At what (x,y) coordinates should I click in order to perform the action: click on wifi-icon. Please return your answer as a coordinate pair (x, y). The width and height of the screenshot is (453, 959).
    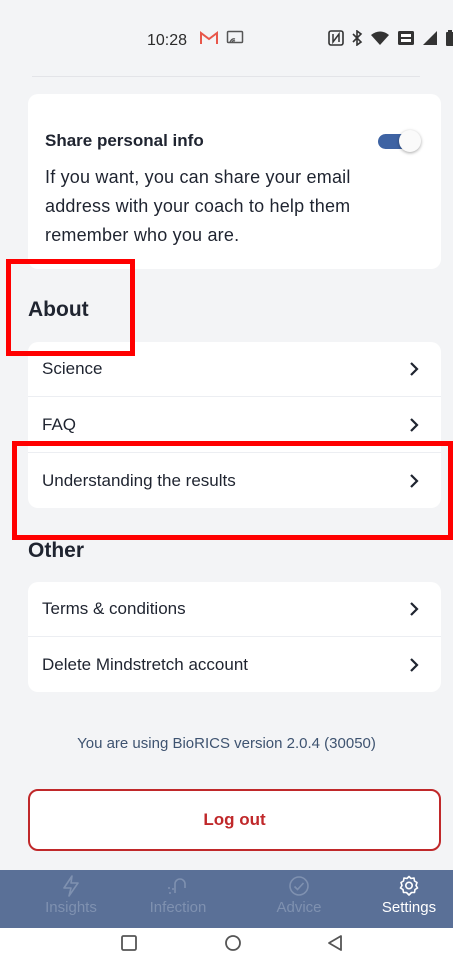
    Looking at the image, I should click on (380, 38).